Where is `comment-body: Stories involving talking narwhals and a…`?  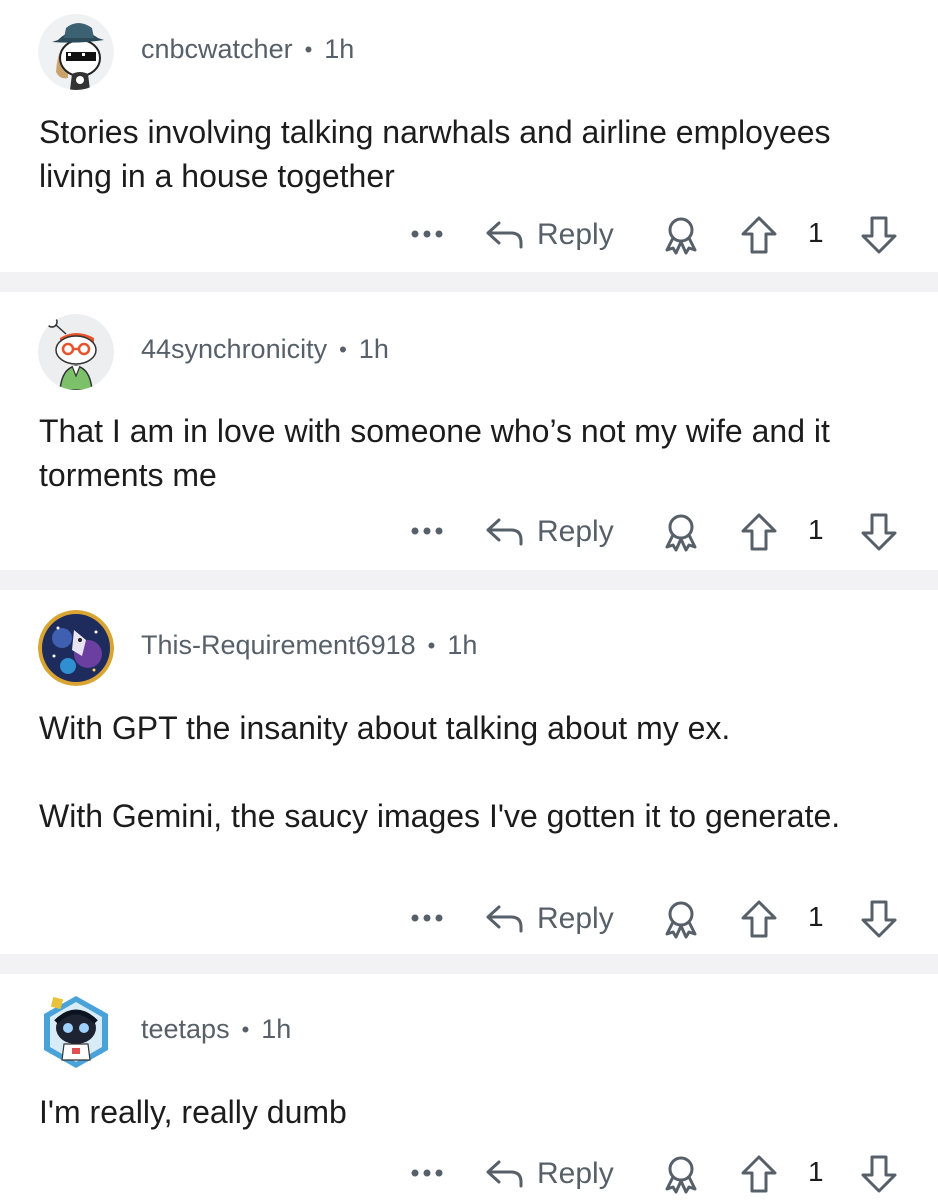
comment-body: Stories involving talking narwhals and a… is located at coordinates (469, 154).